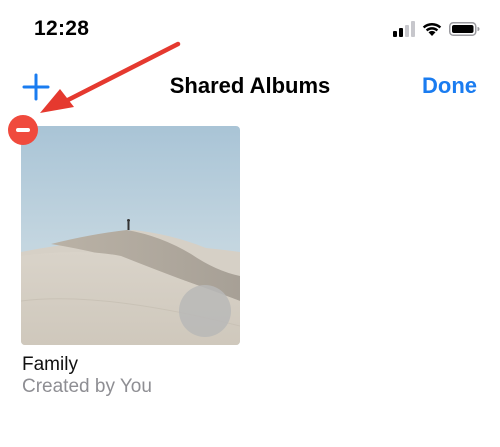  What do you see at coordinates (62, 28) in the screenshot?
I see `status-time: 12:28` at bounding box center [62, 28].